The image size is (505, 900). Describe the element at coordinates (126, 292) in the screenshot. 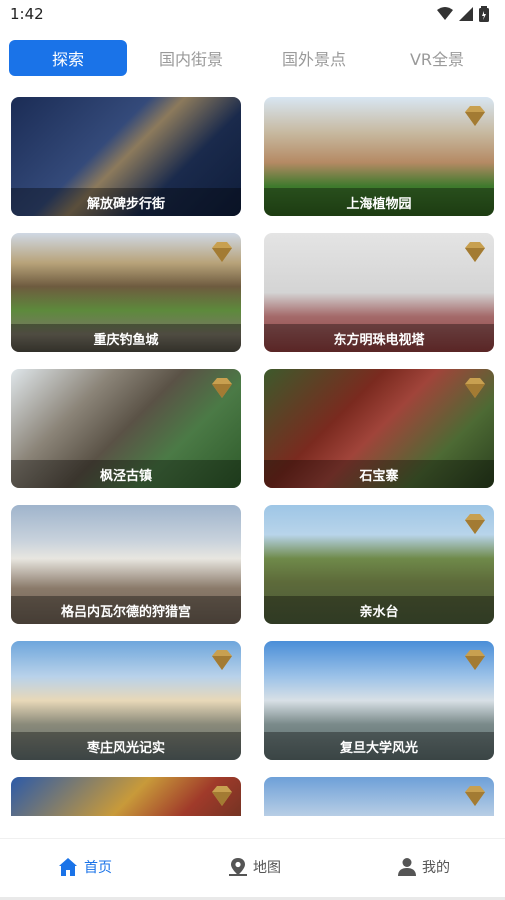

I see `scenic-card: 重庆钓鱼城` at that location.